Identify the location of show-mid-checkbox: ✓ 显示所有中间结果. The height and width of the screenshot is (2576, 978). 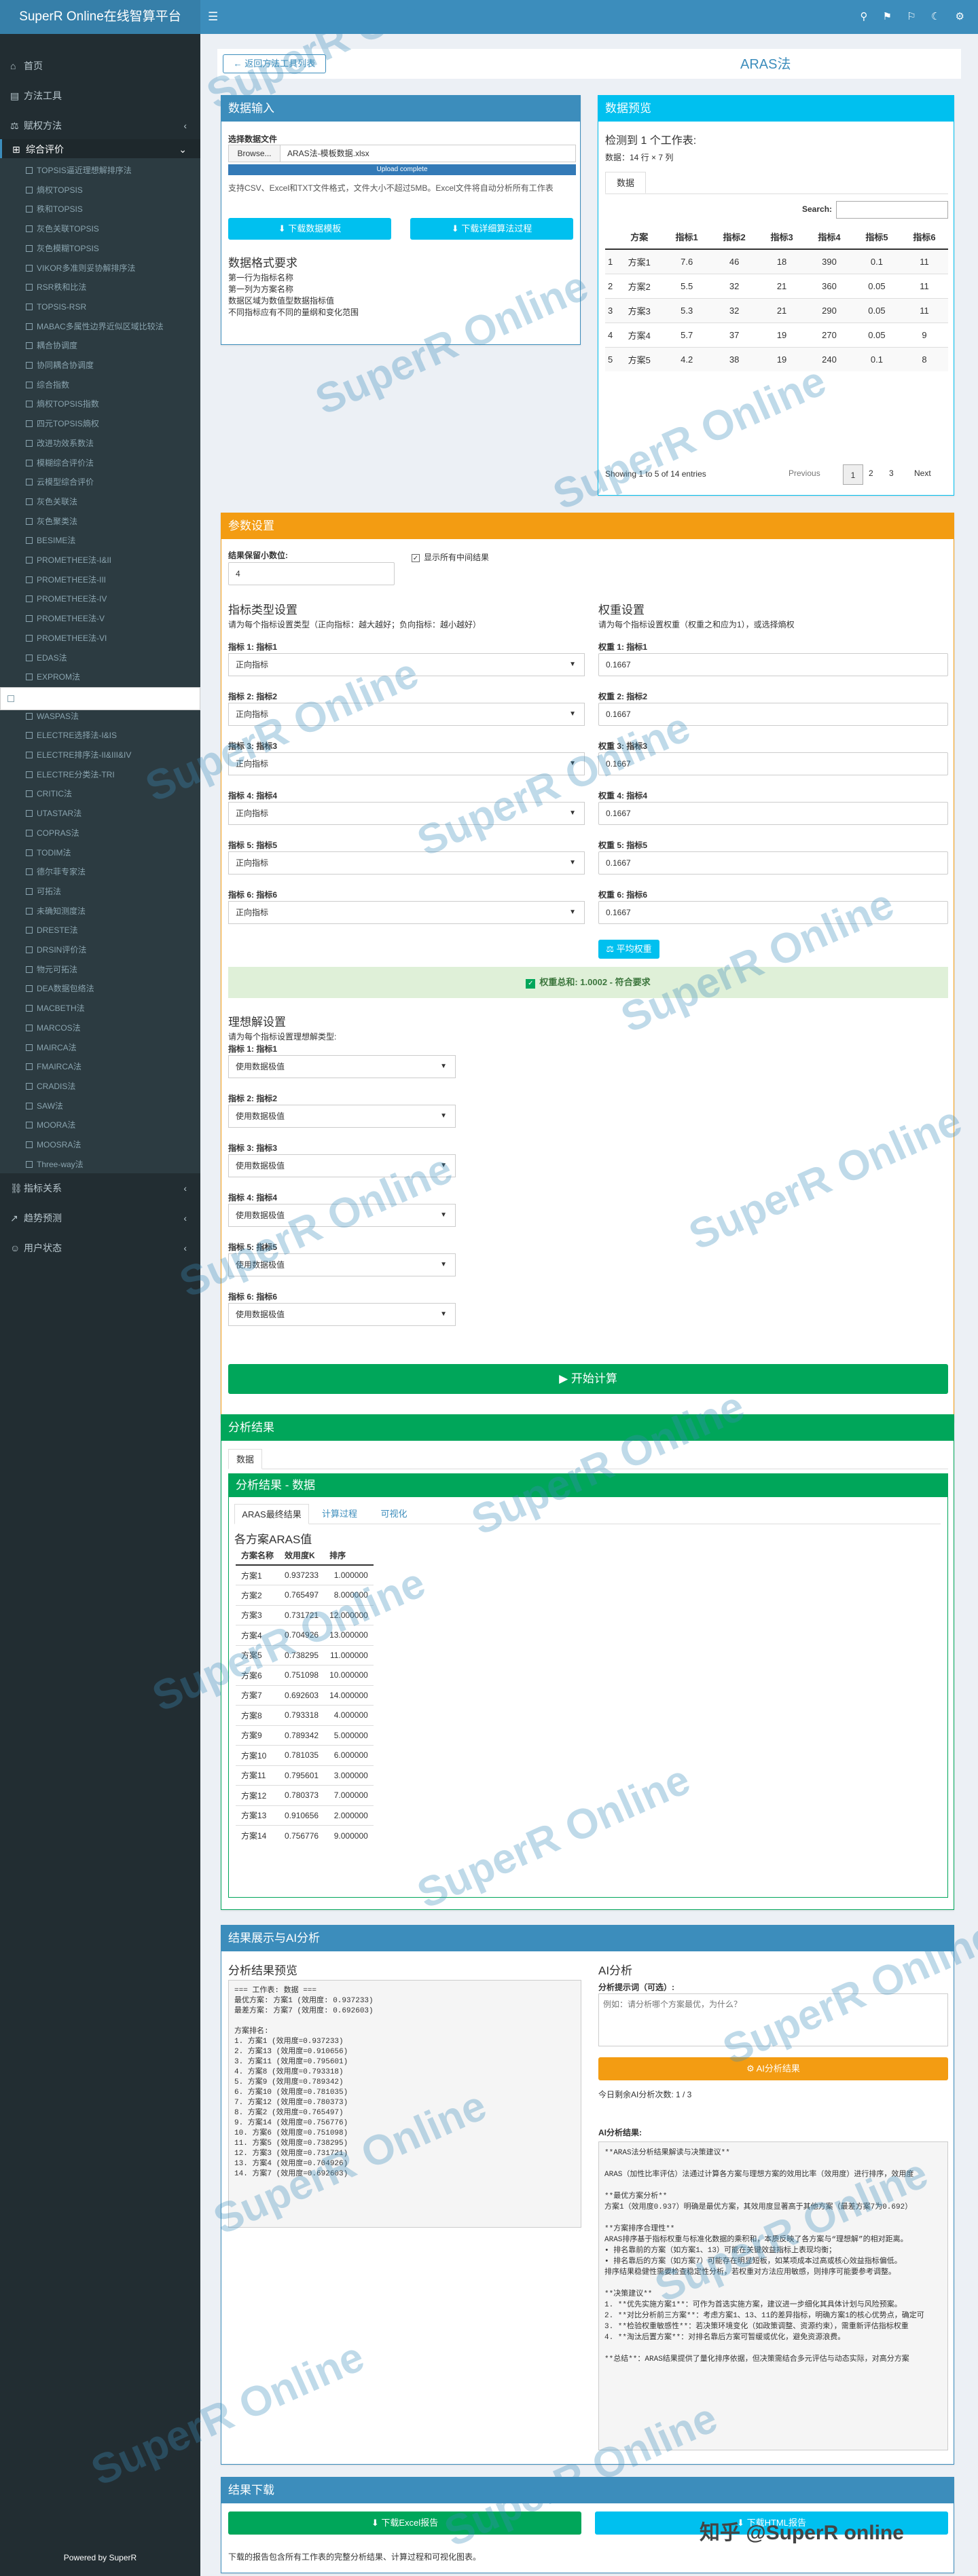
(450, 557).